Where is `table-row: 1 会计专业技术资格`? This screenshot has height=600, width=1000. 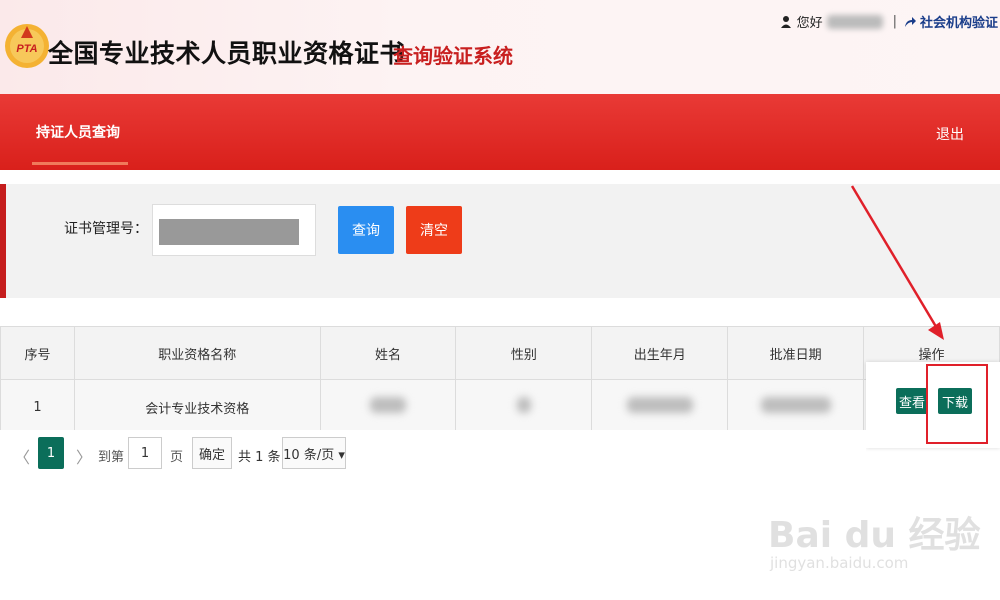 table-row: 1 会计专业技术资格 is located at coordinates (500, 407).